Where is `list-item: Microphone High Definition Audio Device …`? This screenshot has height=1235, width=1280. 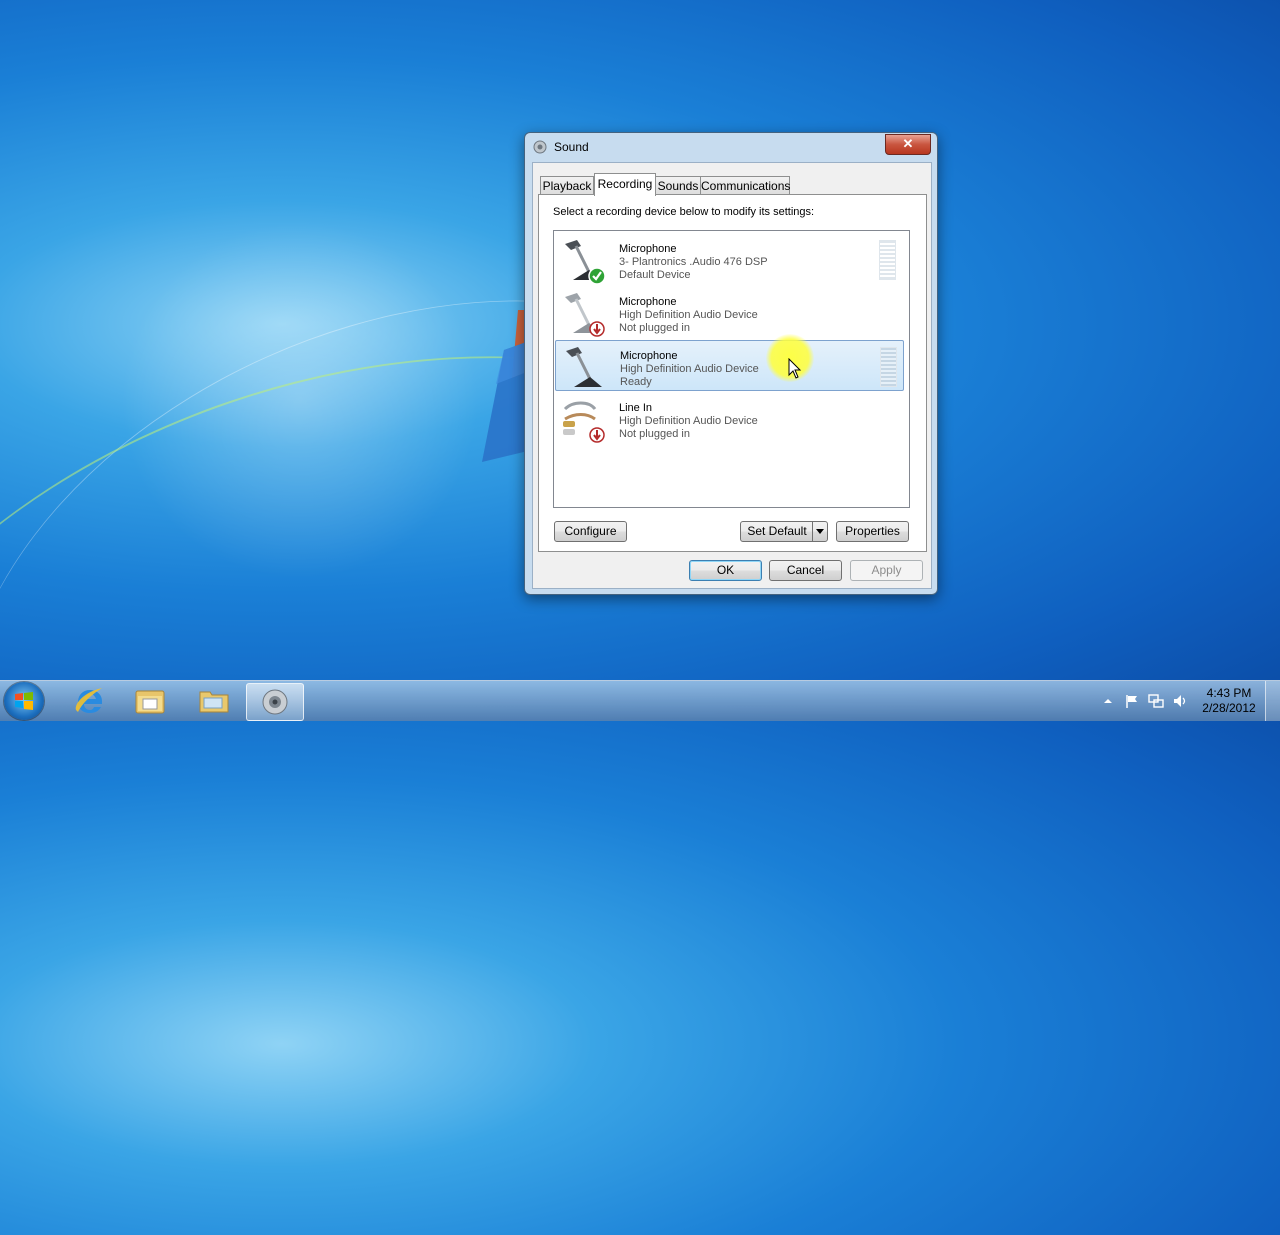 list-item: Microphone High Definition Audio Device … is located at coordinates (728, 312).